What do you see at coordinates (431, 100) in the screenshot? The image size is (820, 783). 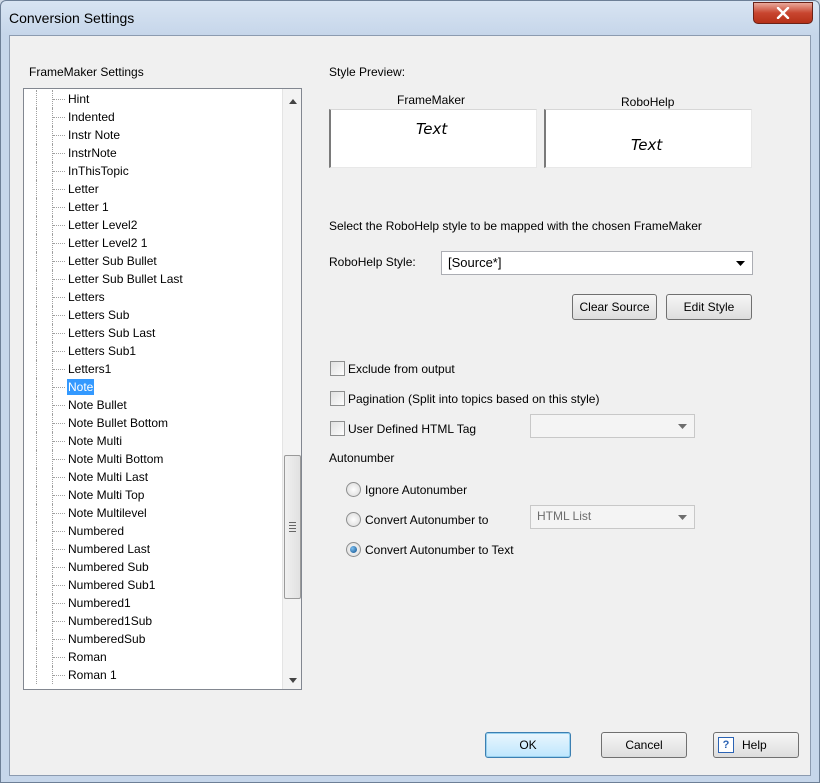 I see `framemaker-preview-label: FrameMaker` at bounding box center [431, 100].